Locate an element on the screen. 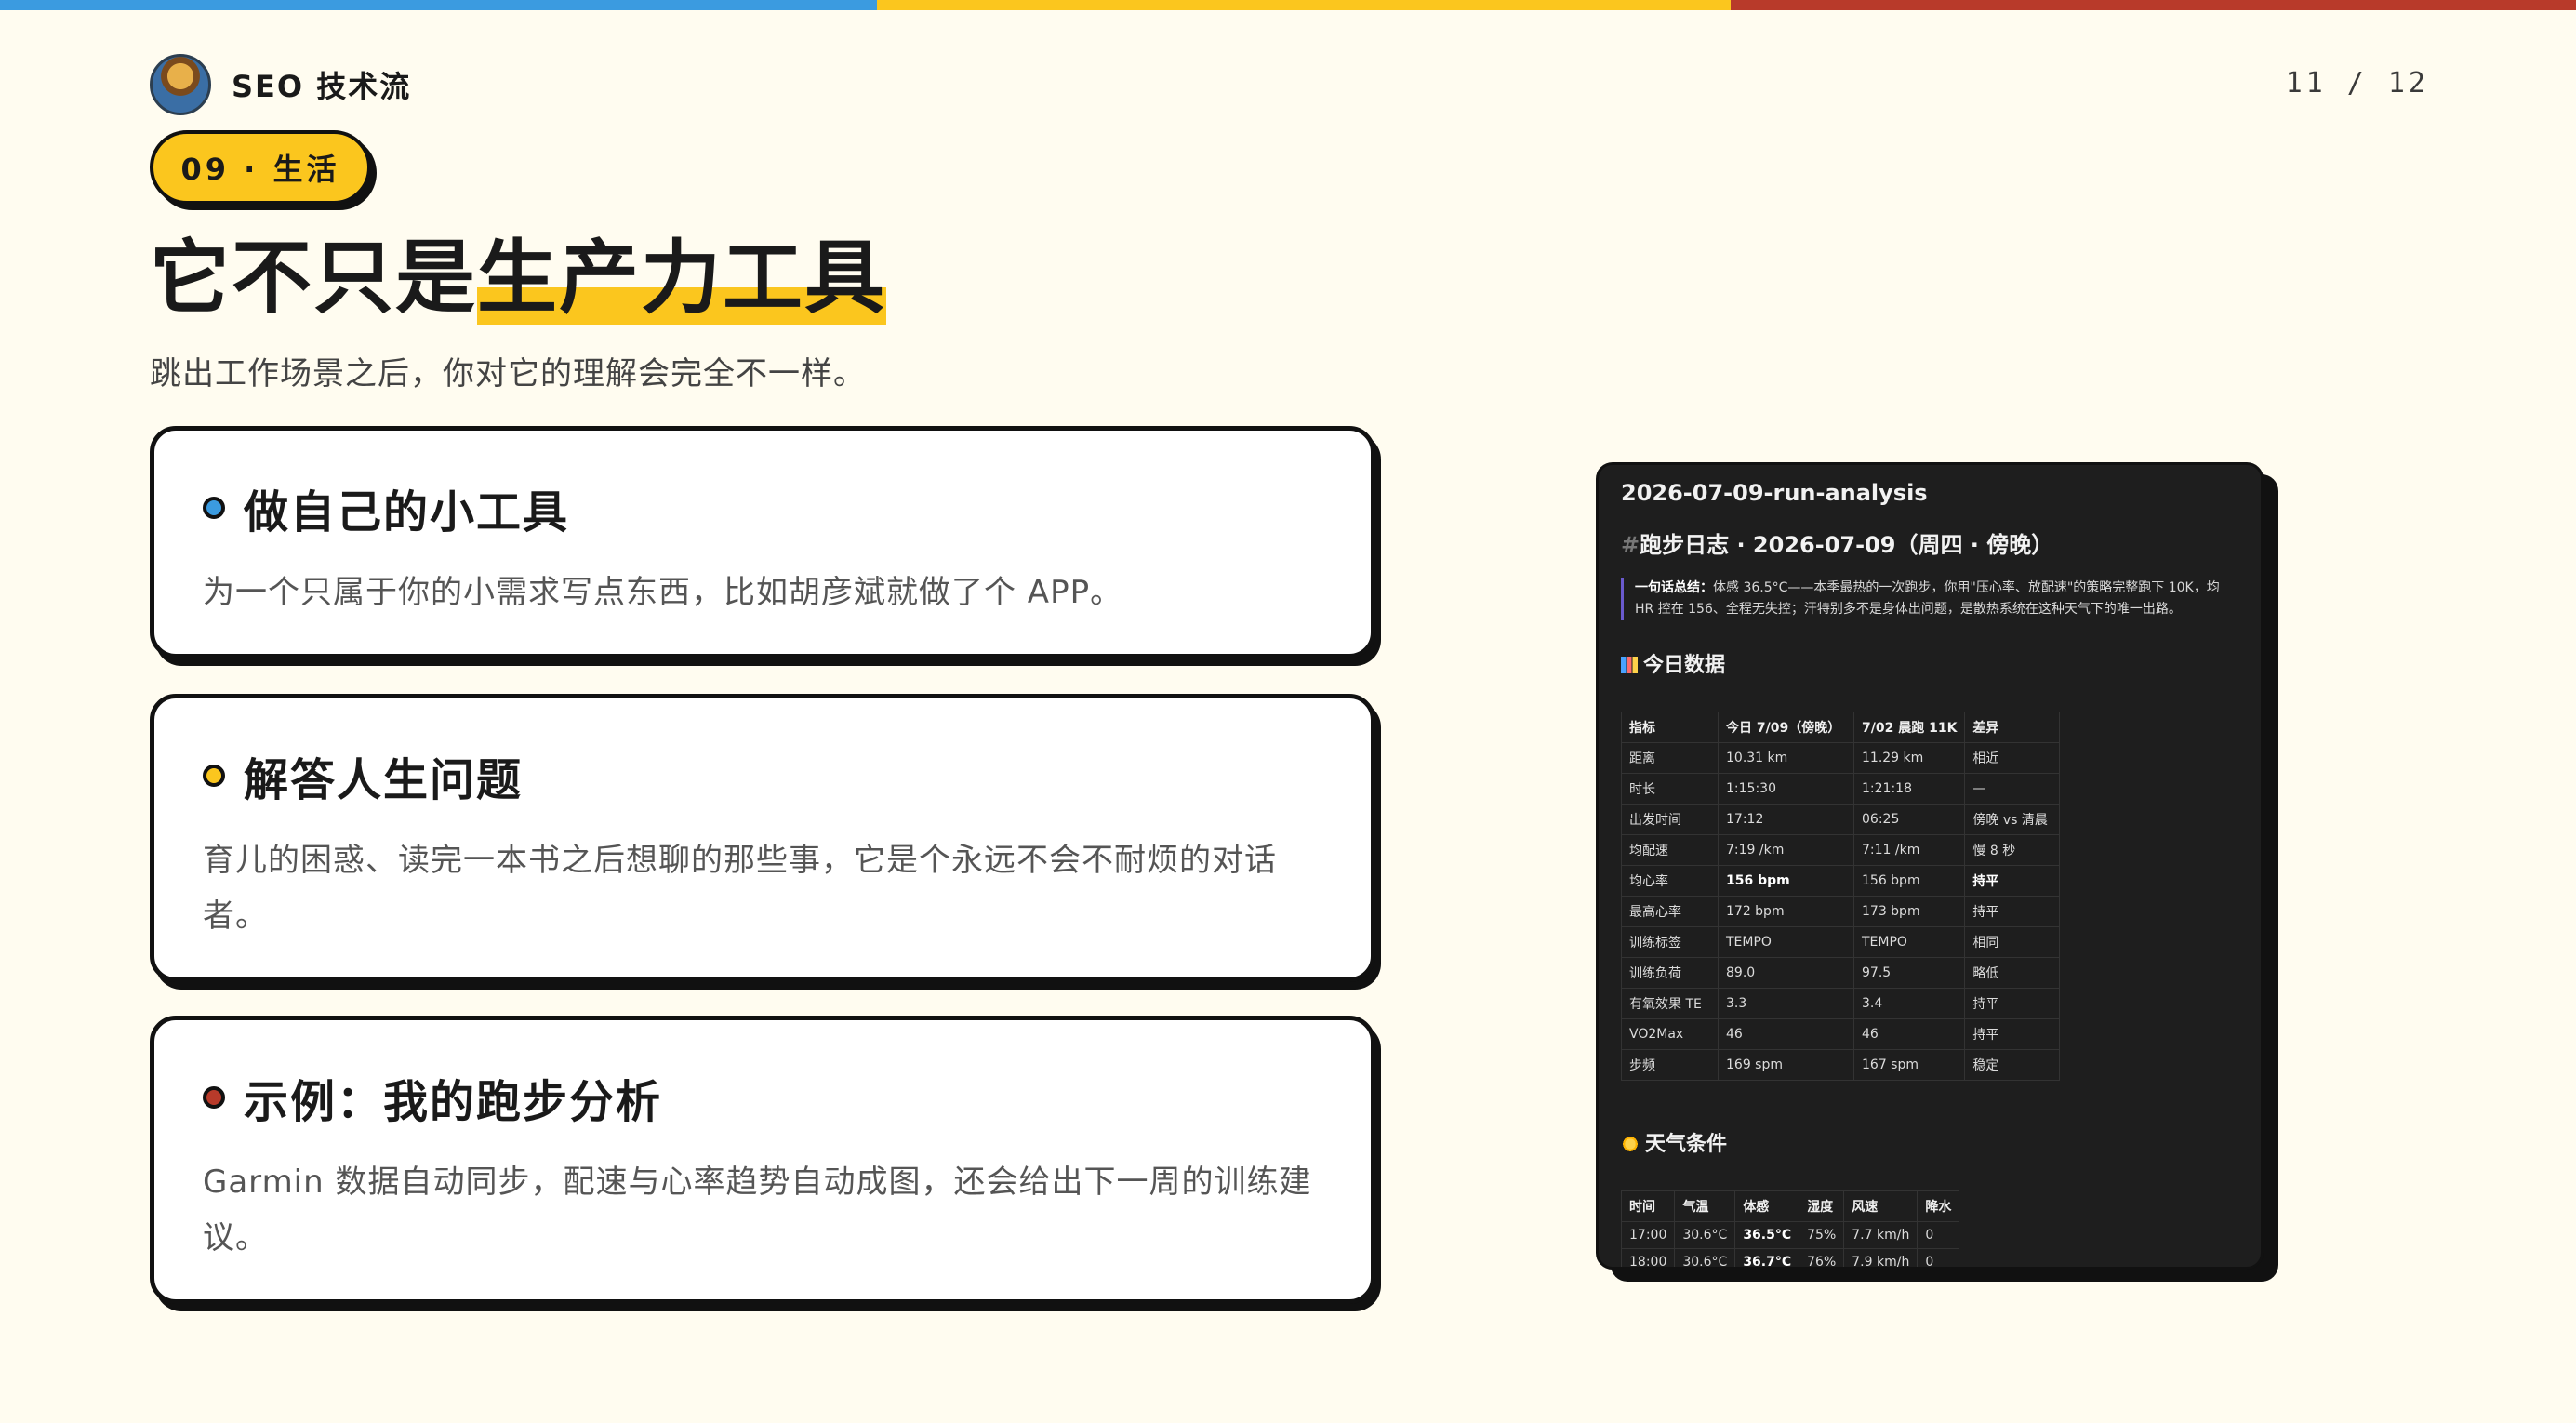  table-row: 17:00 30.6°C 36.5°C 75% 7.7 km/h 0 is located at coordinates (1790, 1235).